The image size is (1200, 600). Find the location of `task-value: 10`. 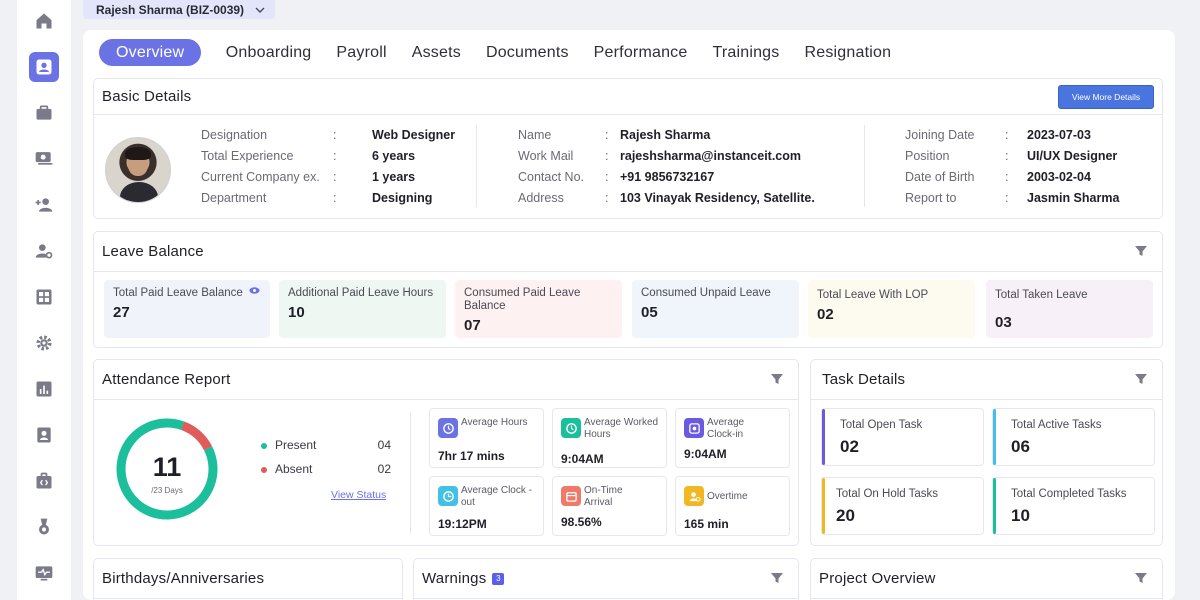

task-value: 10 is located at coordinates (1020, 515).